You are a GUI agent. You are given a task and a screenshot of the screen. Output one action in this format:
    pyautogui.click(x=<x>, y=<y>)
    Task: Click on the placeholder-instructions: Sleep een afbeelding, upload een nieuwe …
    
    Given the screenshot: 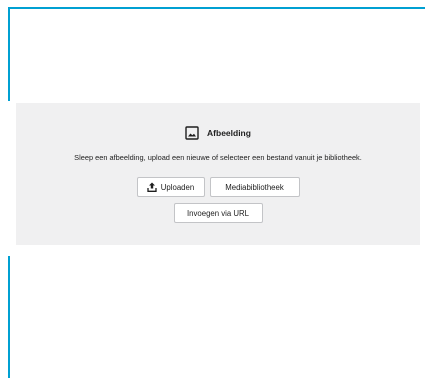 What is the action you would take?
    pyautogui.click(x=218, y=157)
    